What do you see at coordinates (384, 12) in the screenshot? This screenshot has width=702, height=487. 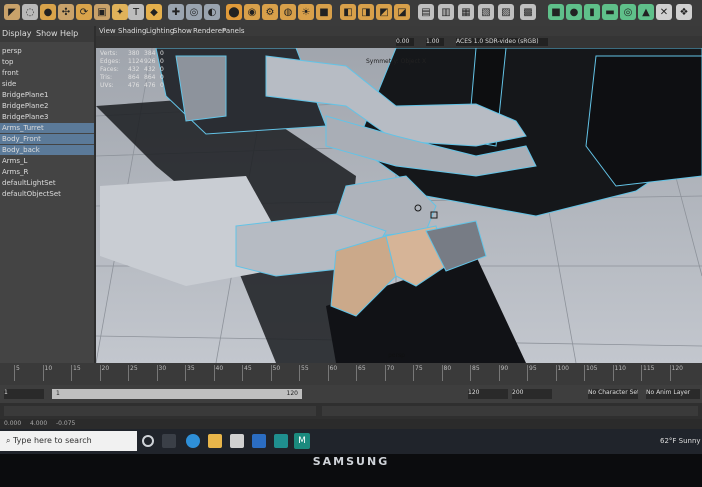 I see `shelf-extra-icon-3: ◩` at bounding box center [384, 12].